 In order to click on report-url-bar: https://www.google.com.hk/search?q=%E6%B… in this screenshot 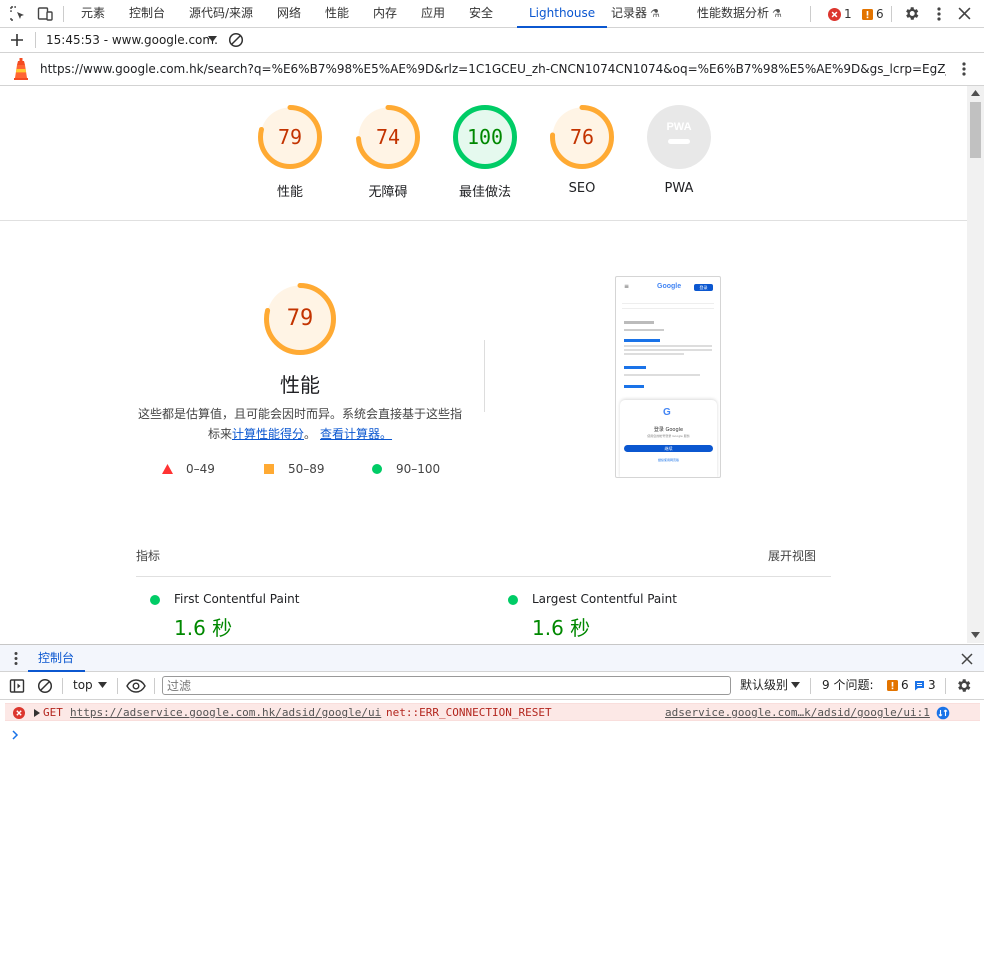, I will do `click(492, 69)`.